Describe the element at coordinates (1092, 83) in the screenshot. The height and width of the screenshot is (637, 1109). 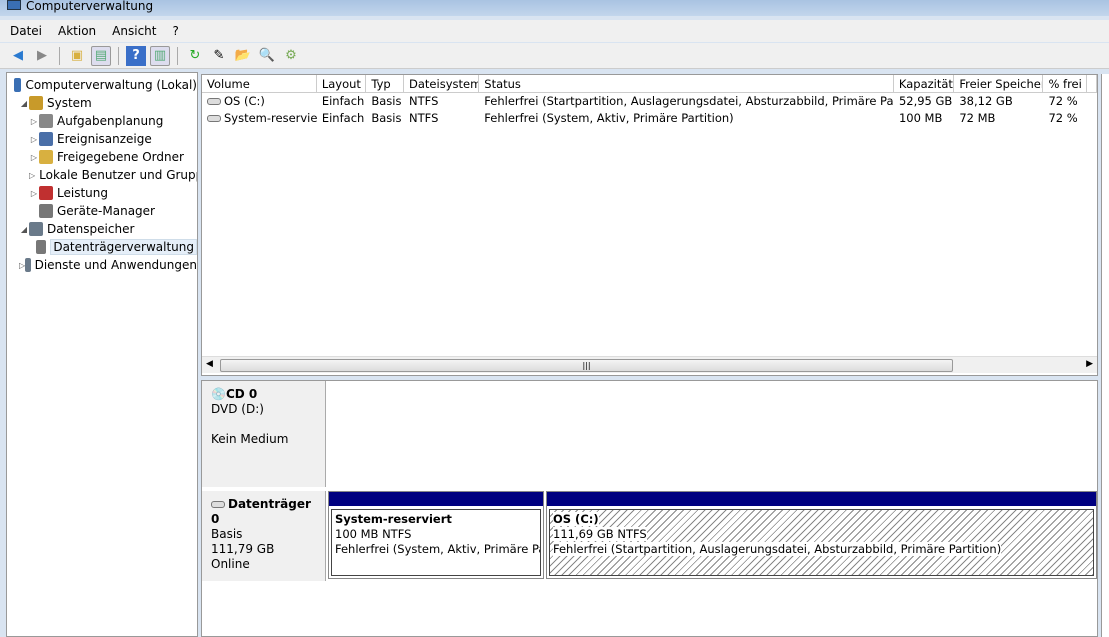
I see `column-header` at that location.